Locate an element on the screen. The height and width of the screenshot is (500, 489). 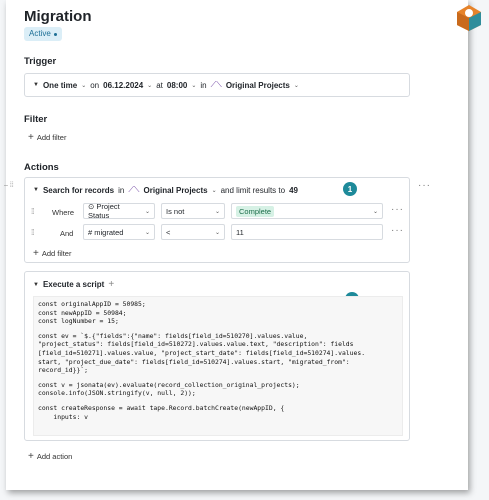
step-number-badge: 1 is located at coordinates (350, 189).